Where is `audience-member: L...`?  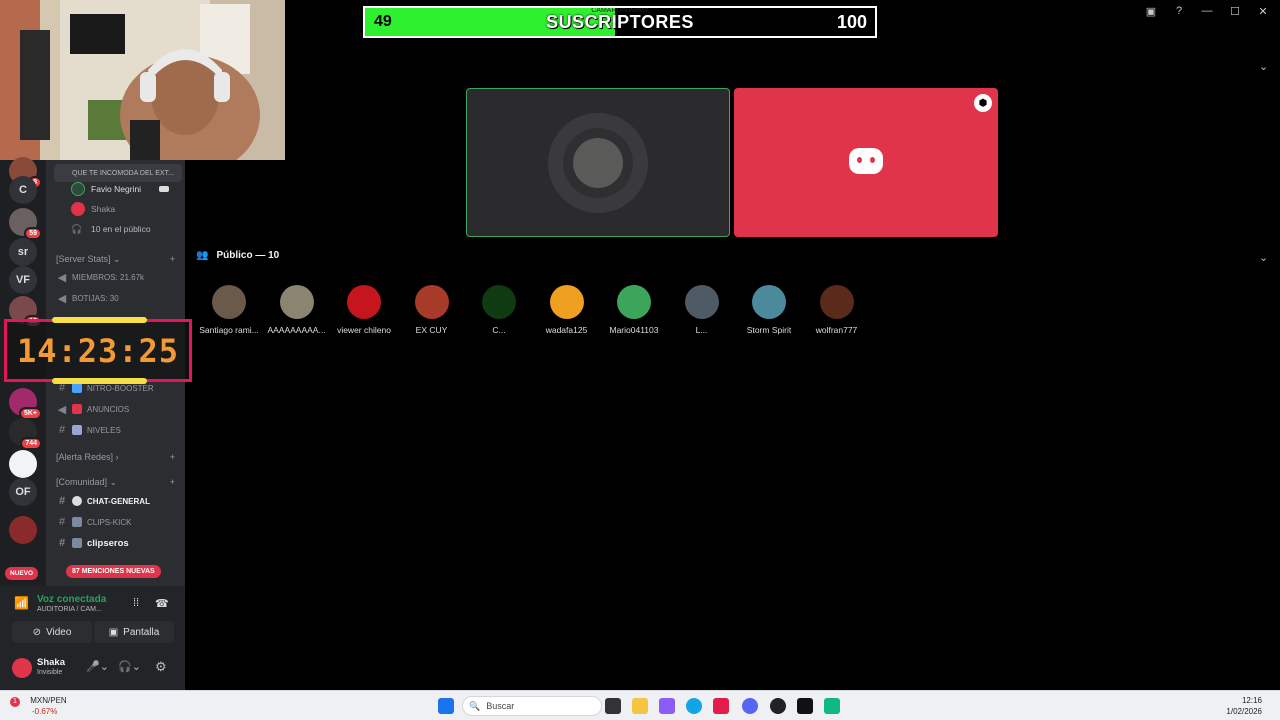 audience-member: L... is located at coordinates (702, 310).